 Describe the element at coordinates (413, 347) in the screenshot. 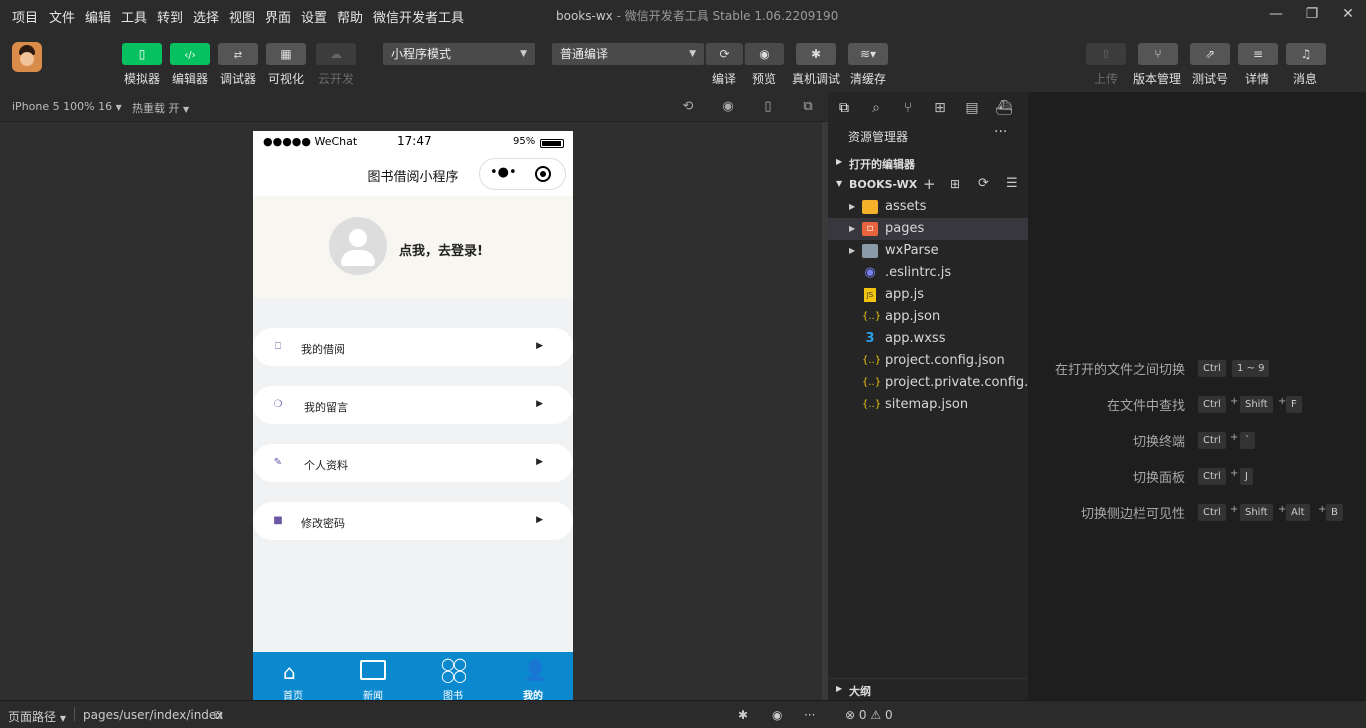

I see `list-item-borrow: ⎕ 我的借阅 ▶` at that location.